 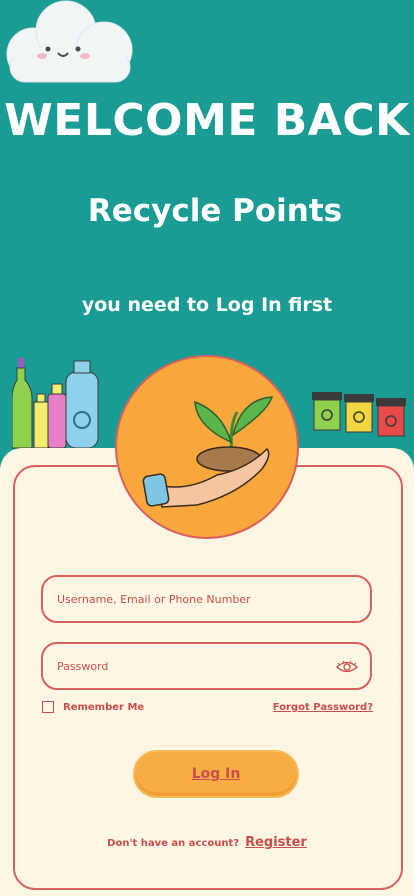 What do you see at coordinates (276, 842) in the screenshot?
I see `register-link: Register` at bounding box center [276, 842].